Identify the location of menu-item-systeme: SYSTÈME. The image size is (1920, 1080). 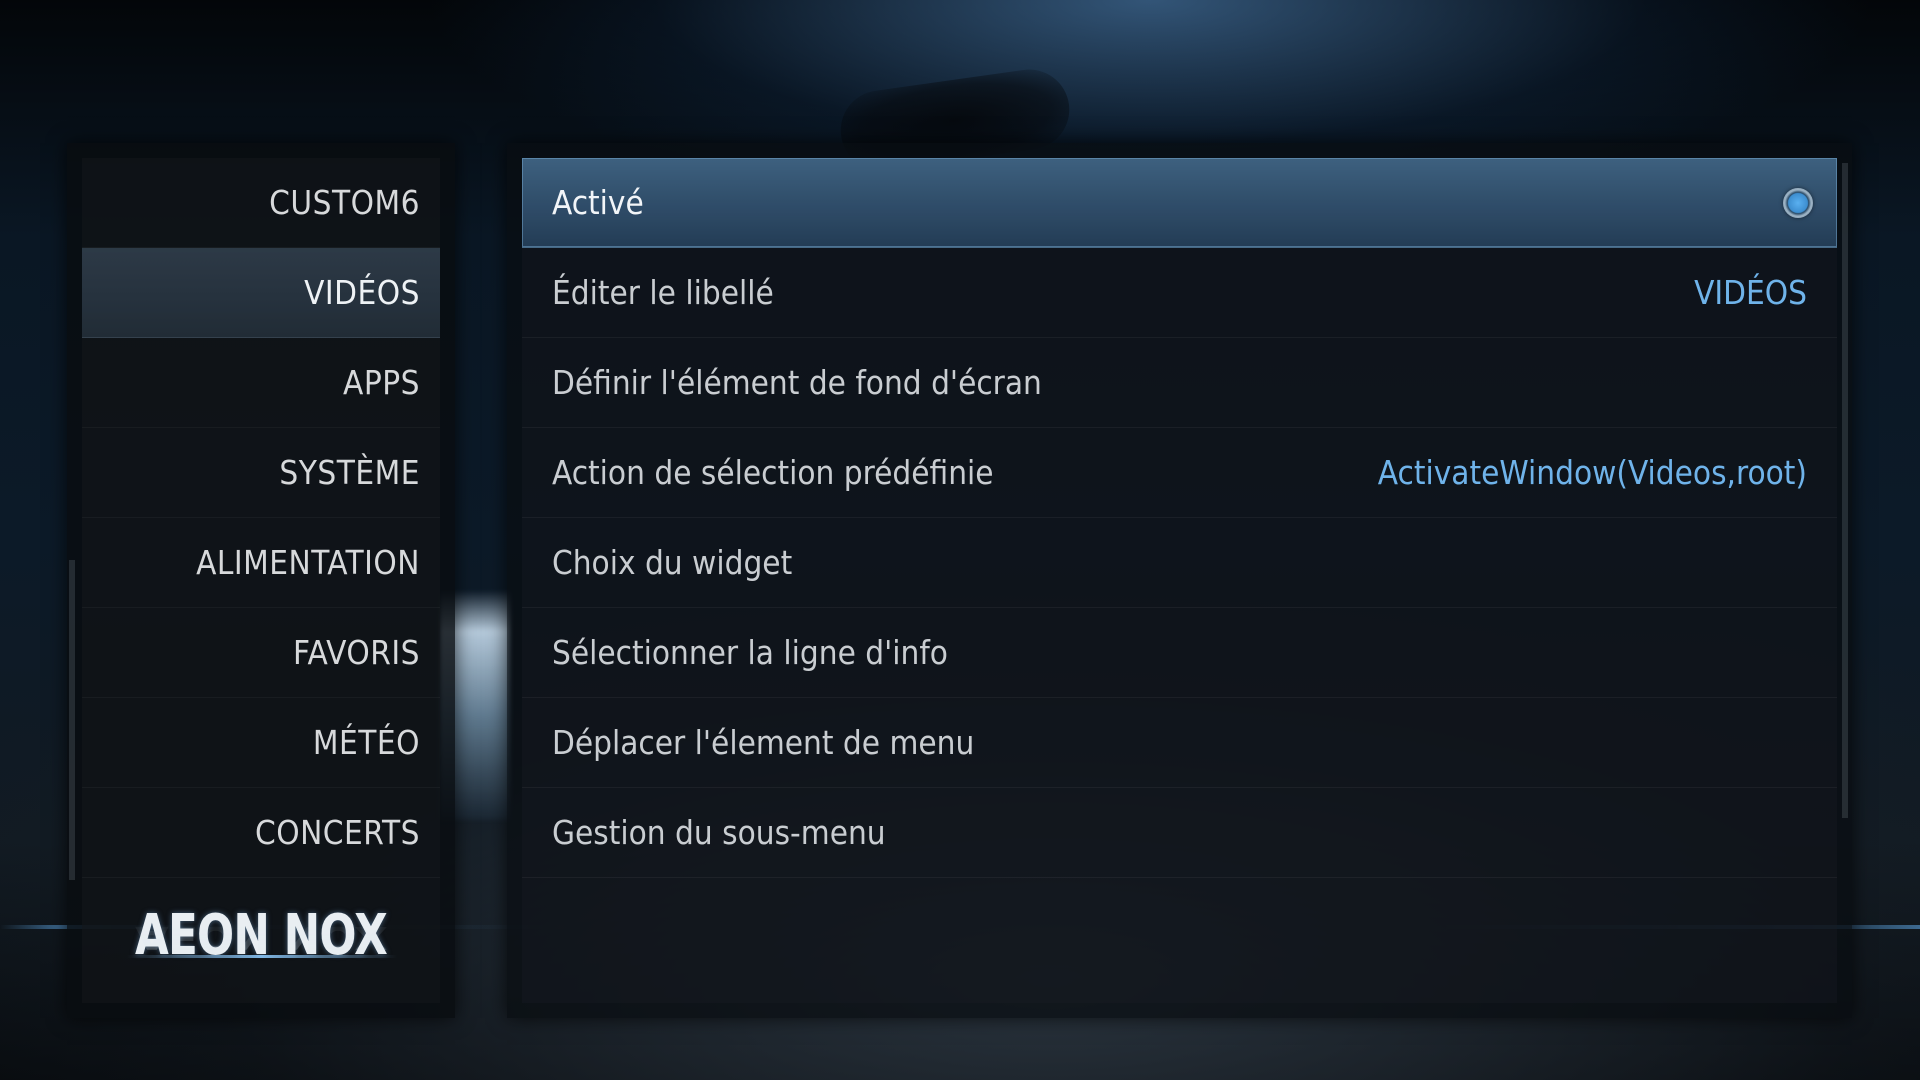
(261, 473).